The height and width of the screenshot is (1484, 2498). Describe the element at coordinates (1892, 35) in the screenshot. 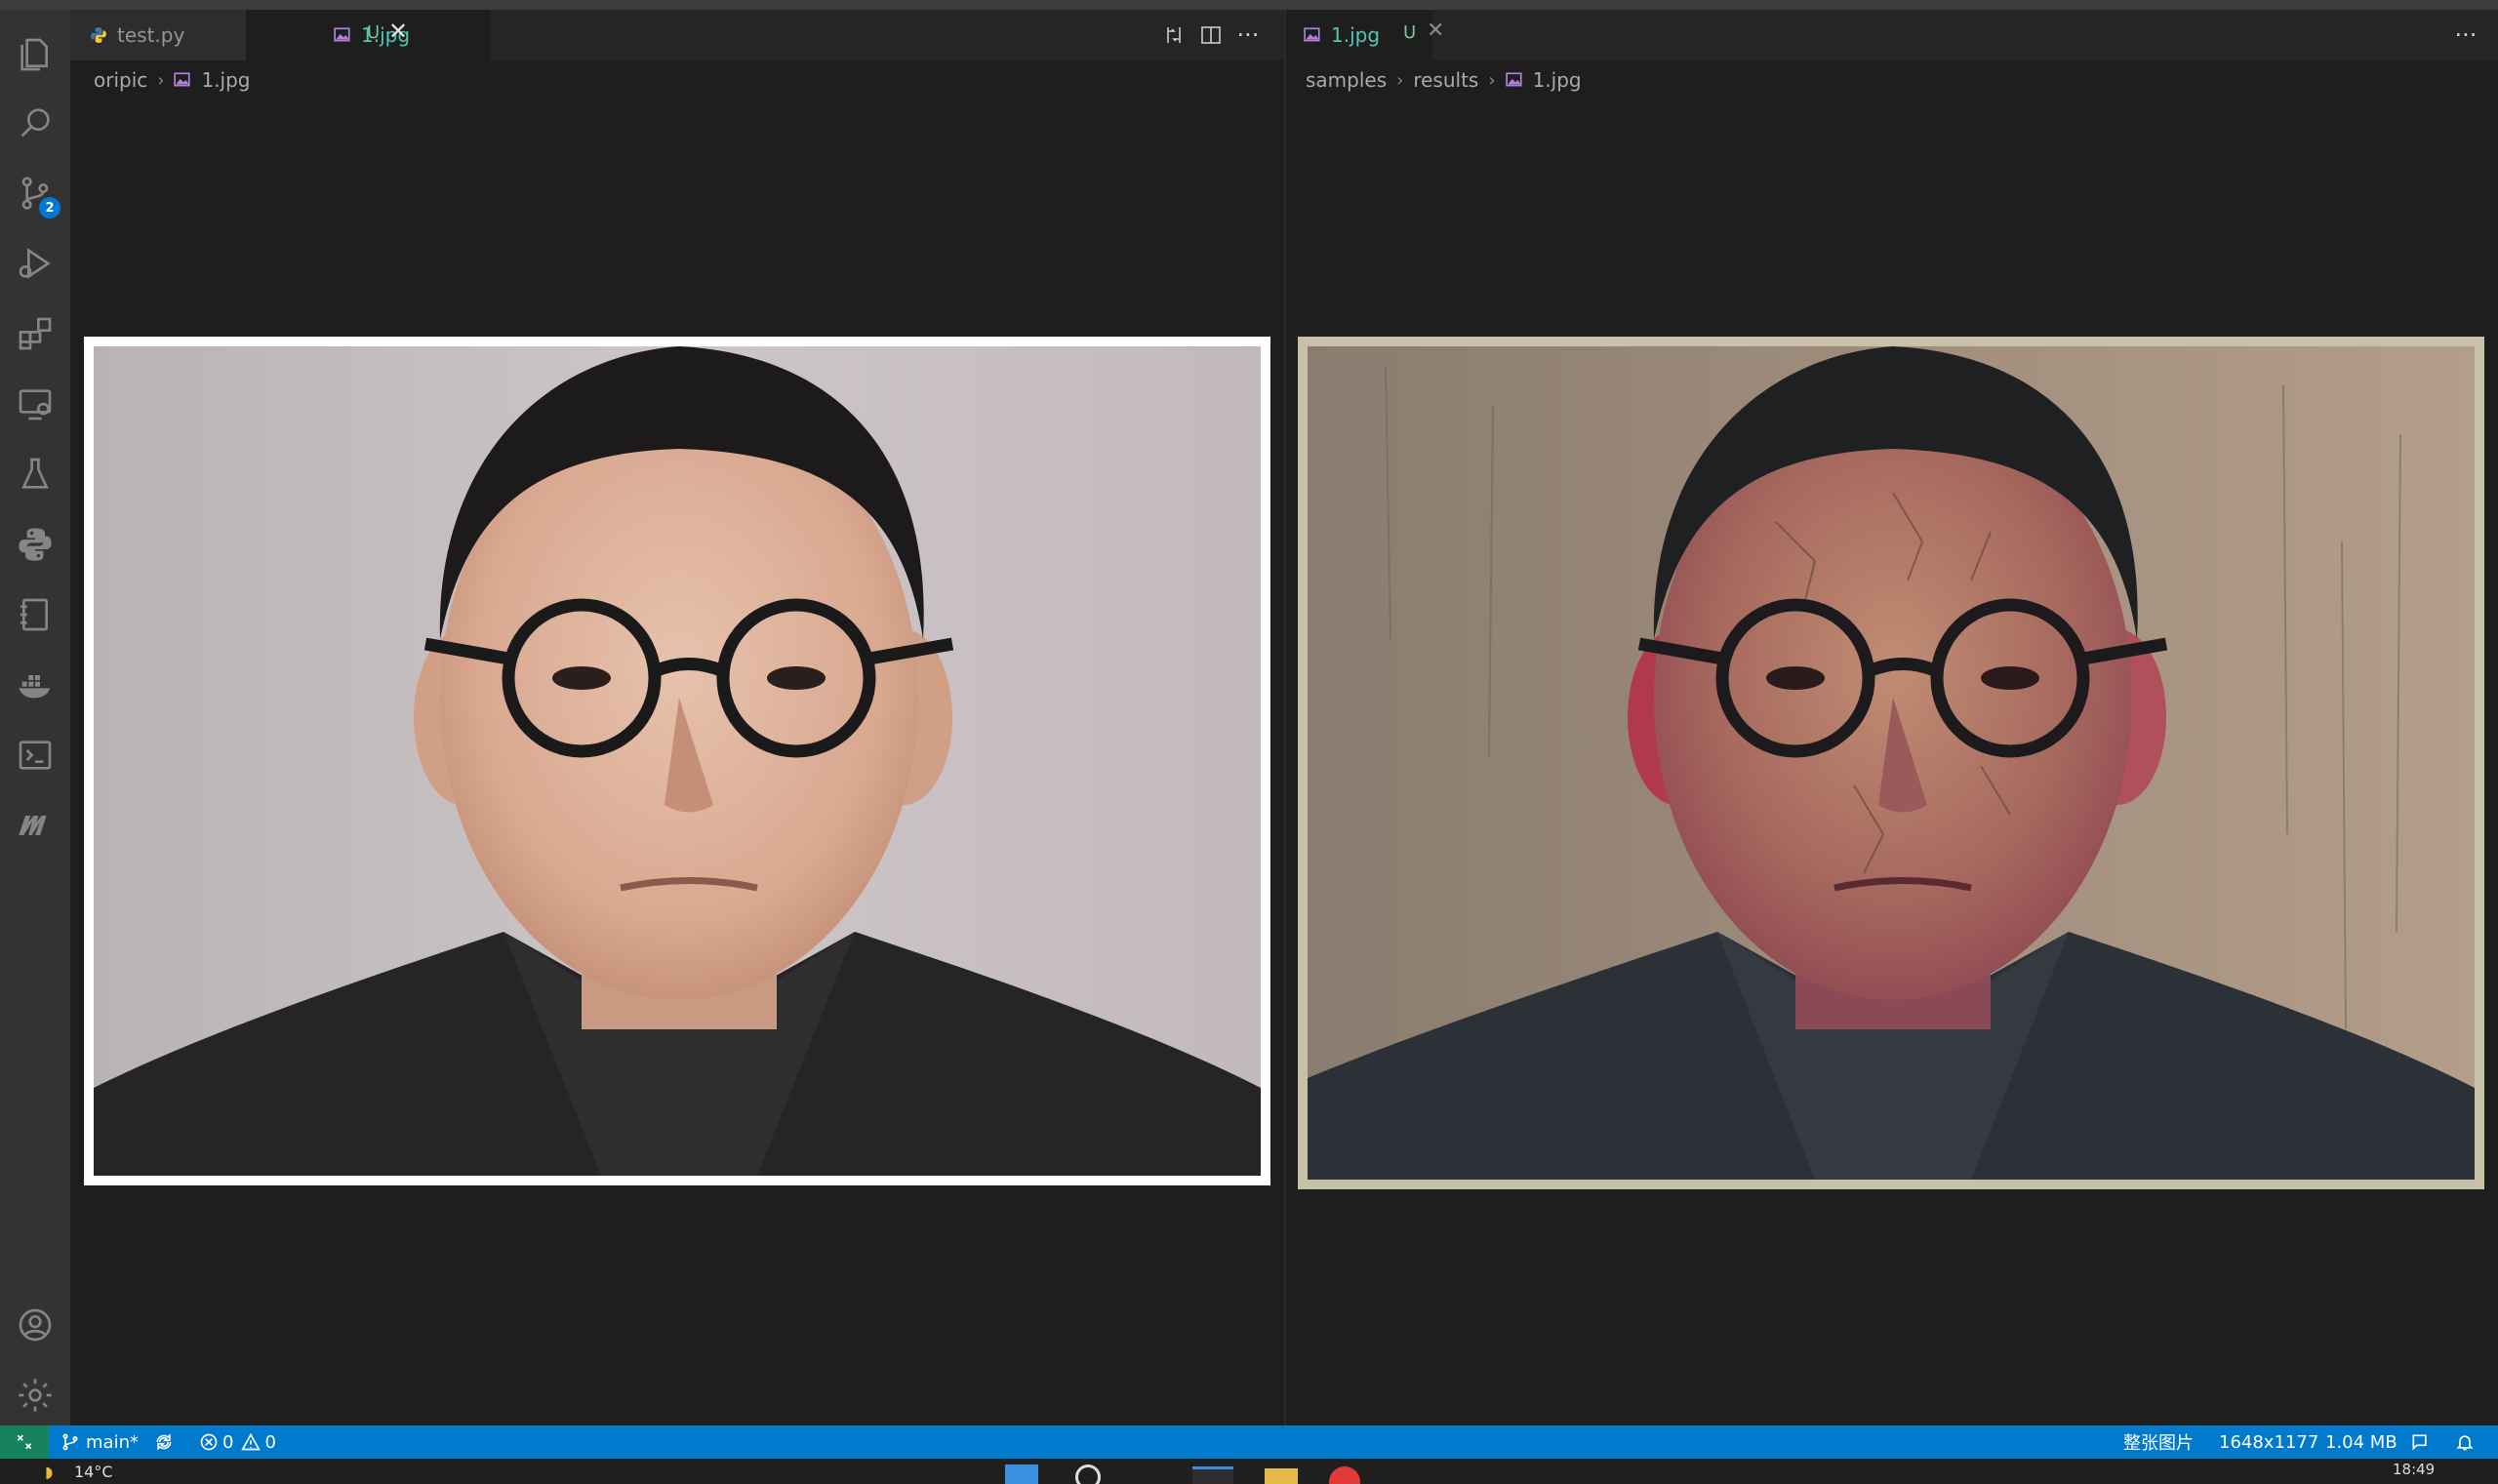

I see `tab-bar-right: 1.jpg` at that location.